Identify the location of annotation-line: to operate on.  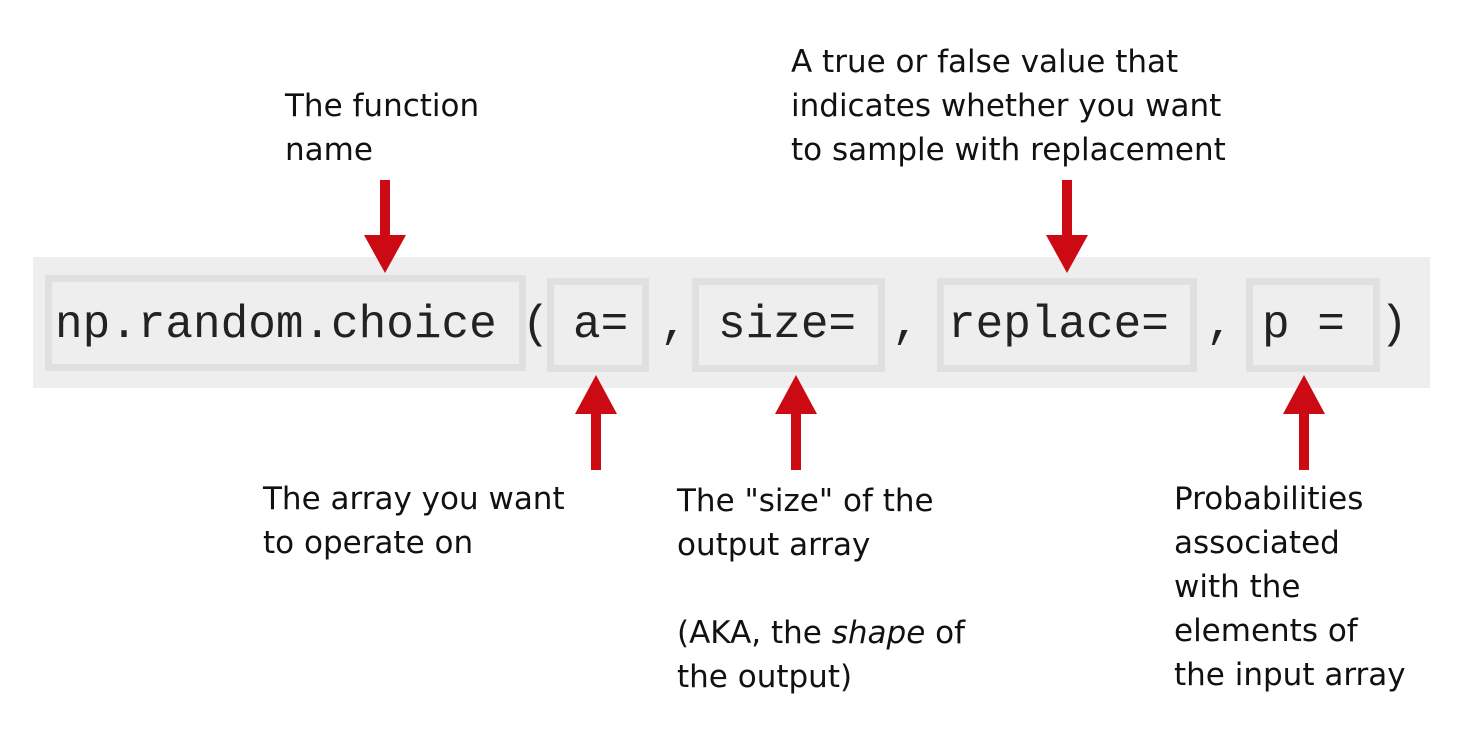
(368, 543).